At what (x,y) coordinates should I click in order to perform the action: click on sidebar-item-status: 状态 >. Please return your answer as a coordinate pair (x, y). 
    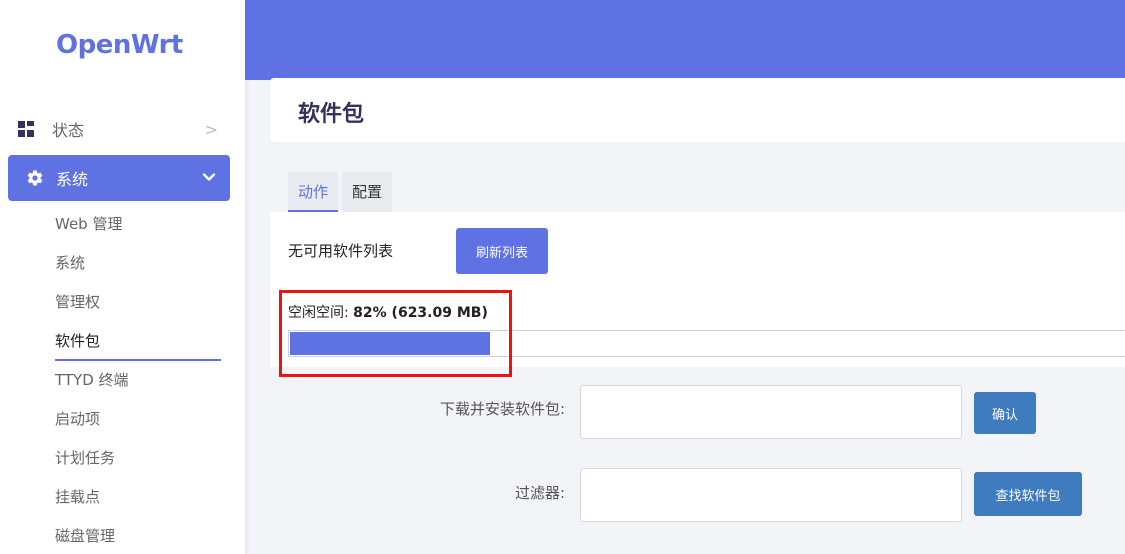
    Looking at the image, I should click on (123, 129).